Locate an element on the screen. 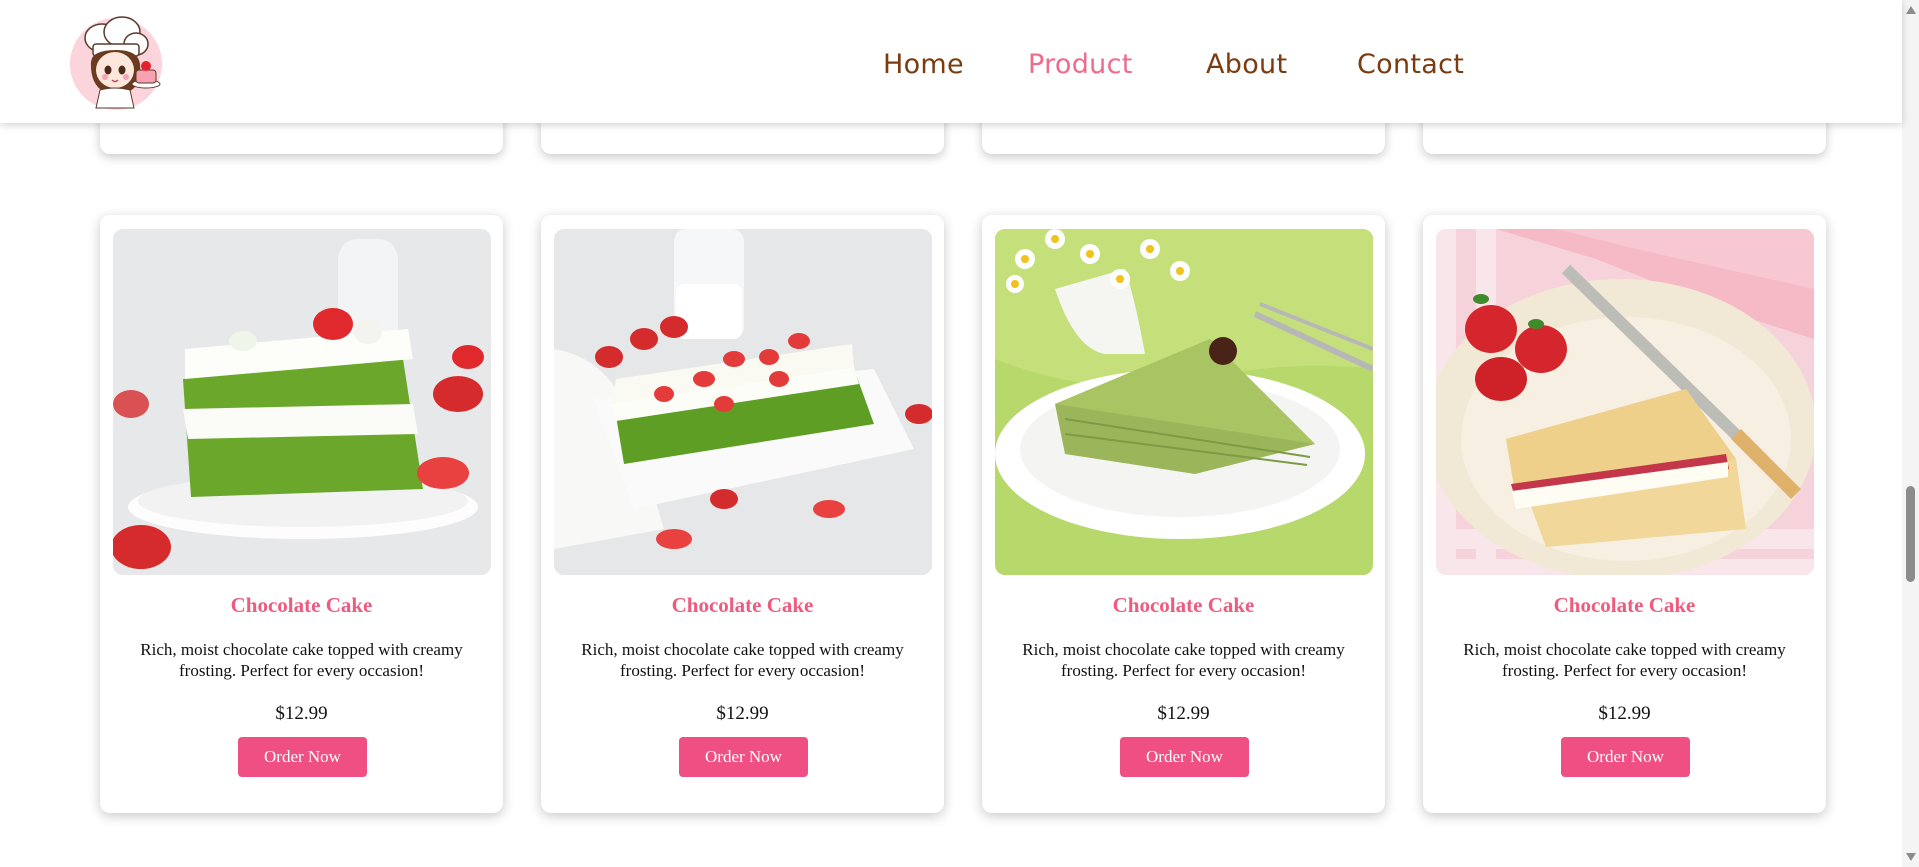 The width and height of the screenshot is (1919, 867). matcha-sheet-cake-image is located at coordinates (743, 402).